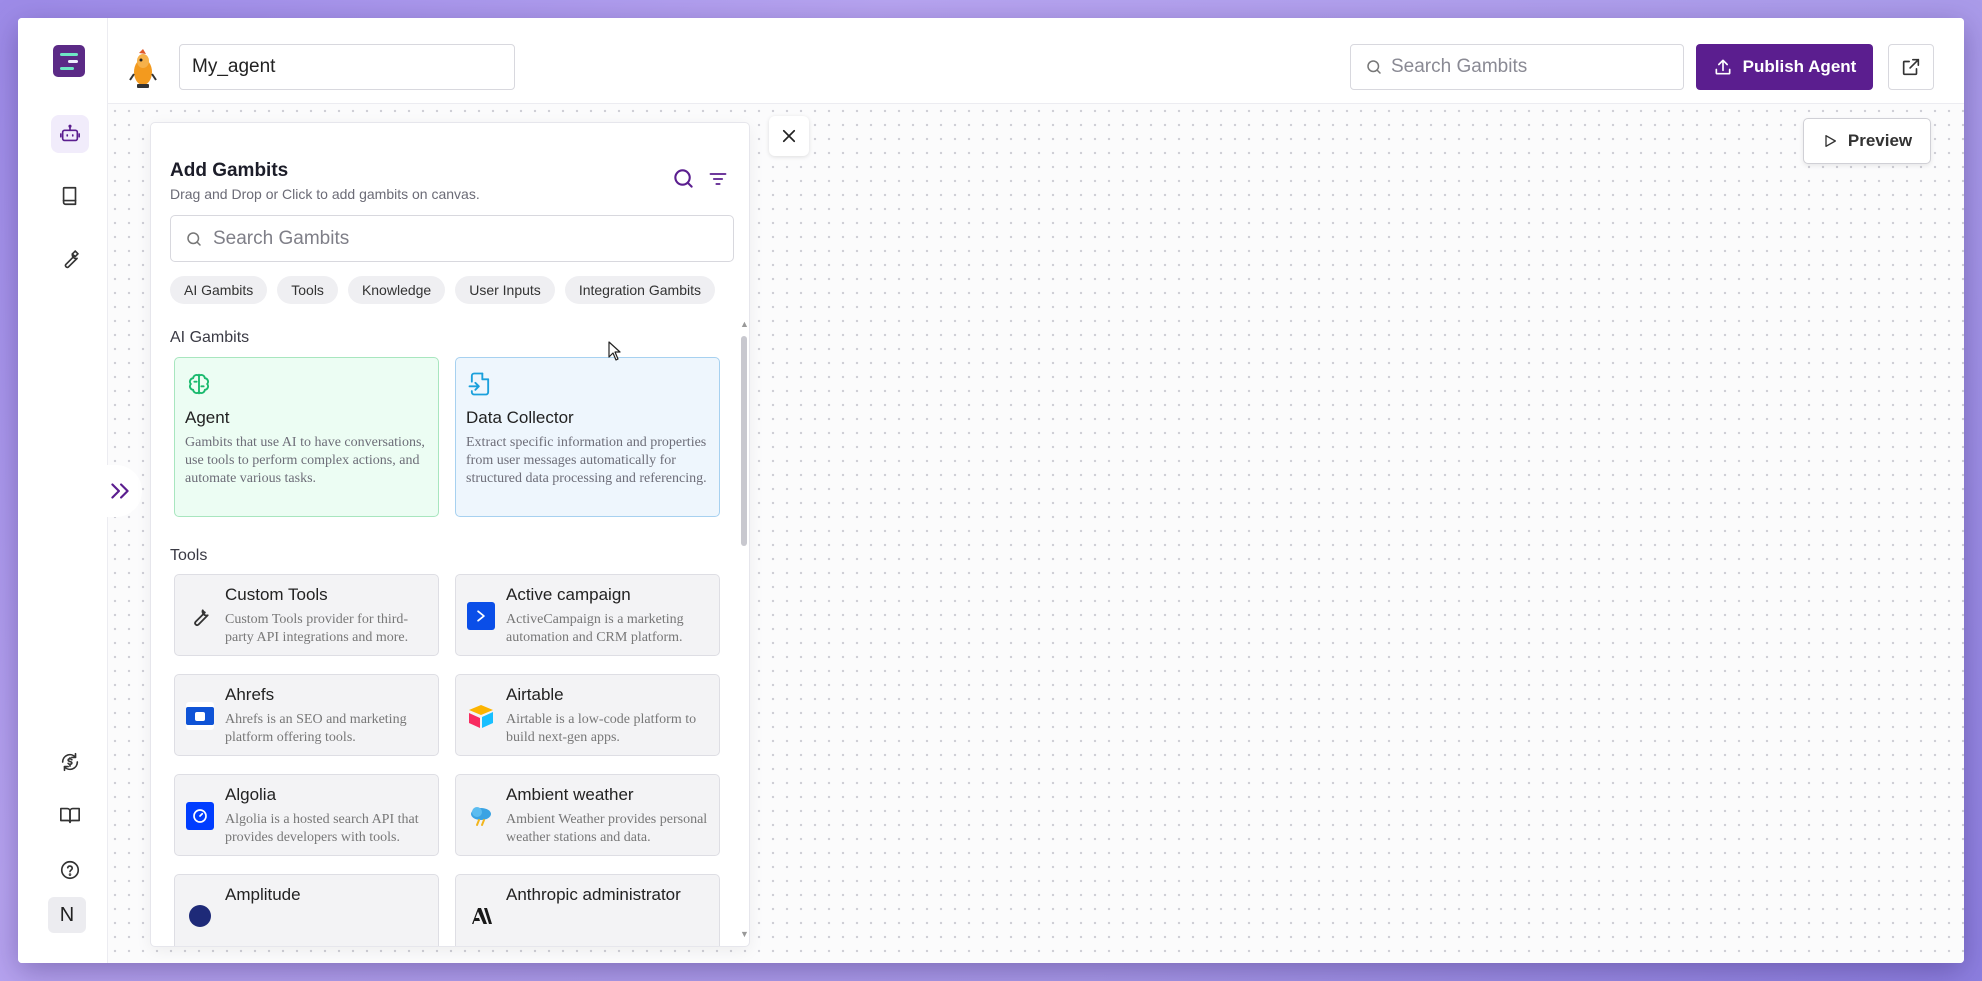 The image size is (1982, 981). I want to click on tool-title: Custom Tools, so click(276, 594).